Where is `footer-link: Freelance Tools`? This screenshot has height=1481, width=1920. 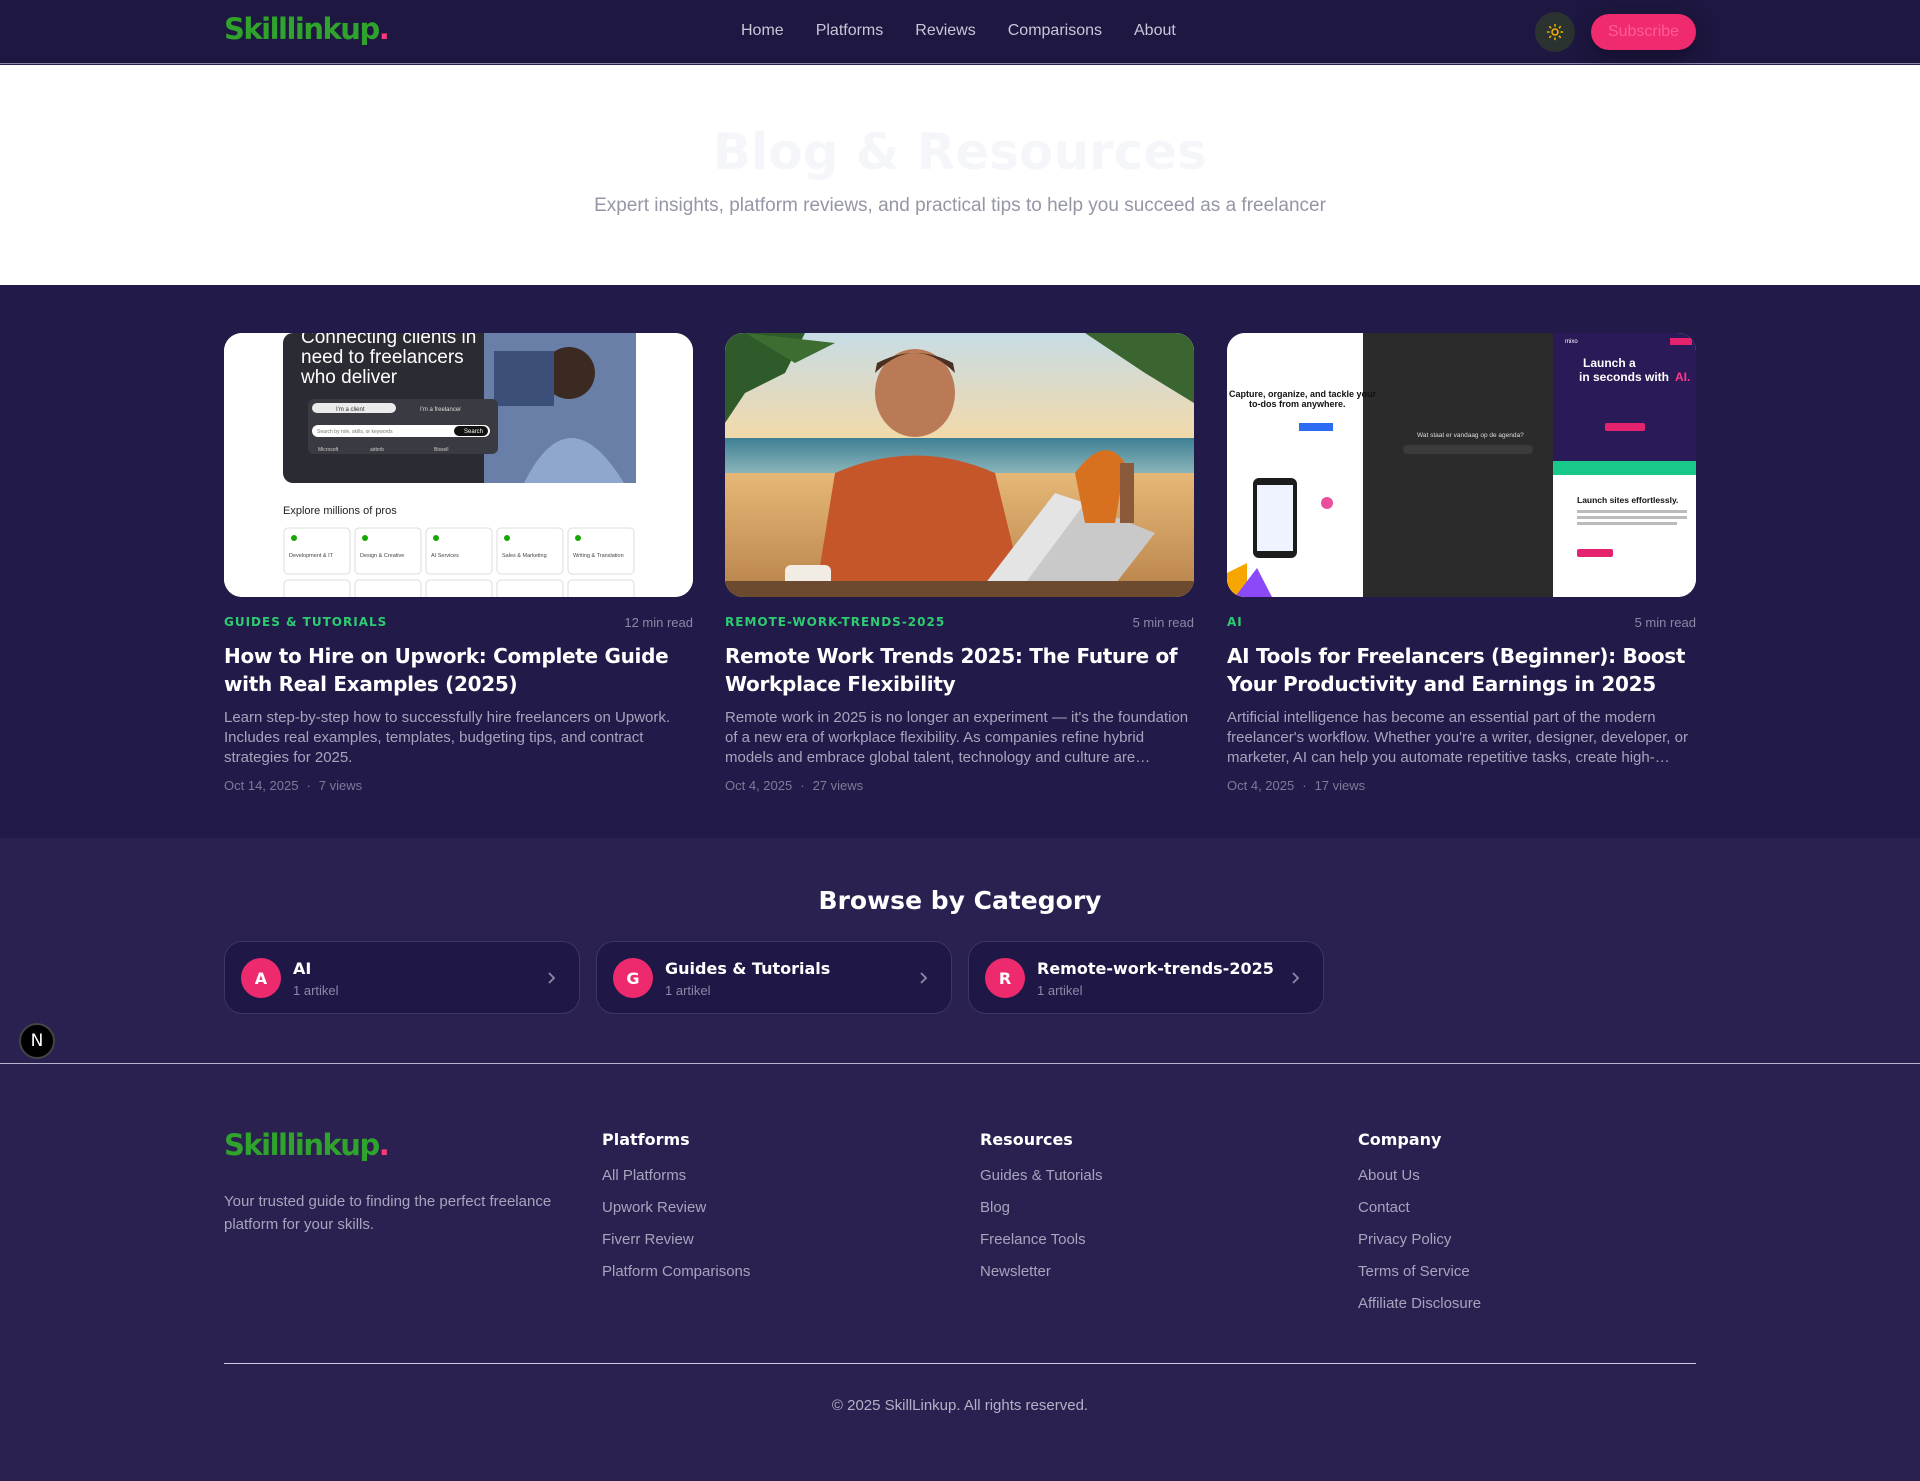 footer-link: Freelance Tools is located at coordinates (1041, 1247).